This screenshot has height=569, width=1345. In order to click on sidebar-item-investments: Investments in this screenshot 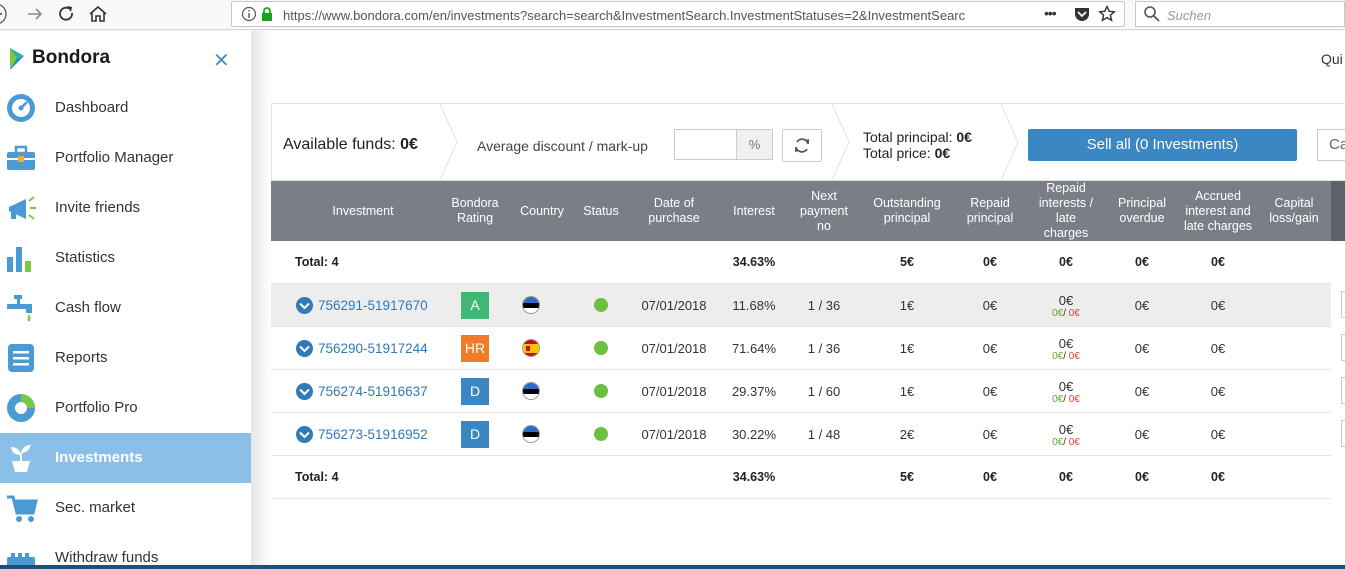, I will do `click(125, 458)`.